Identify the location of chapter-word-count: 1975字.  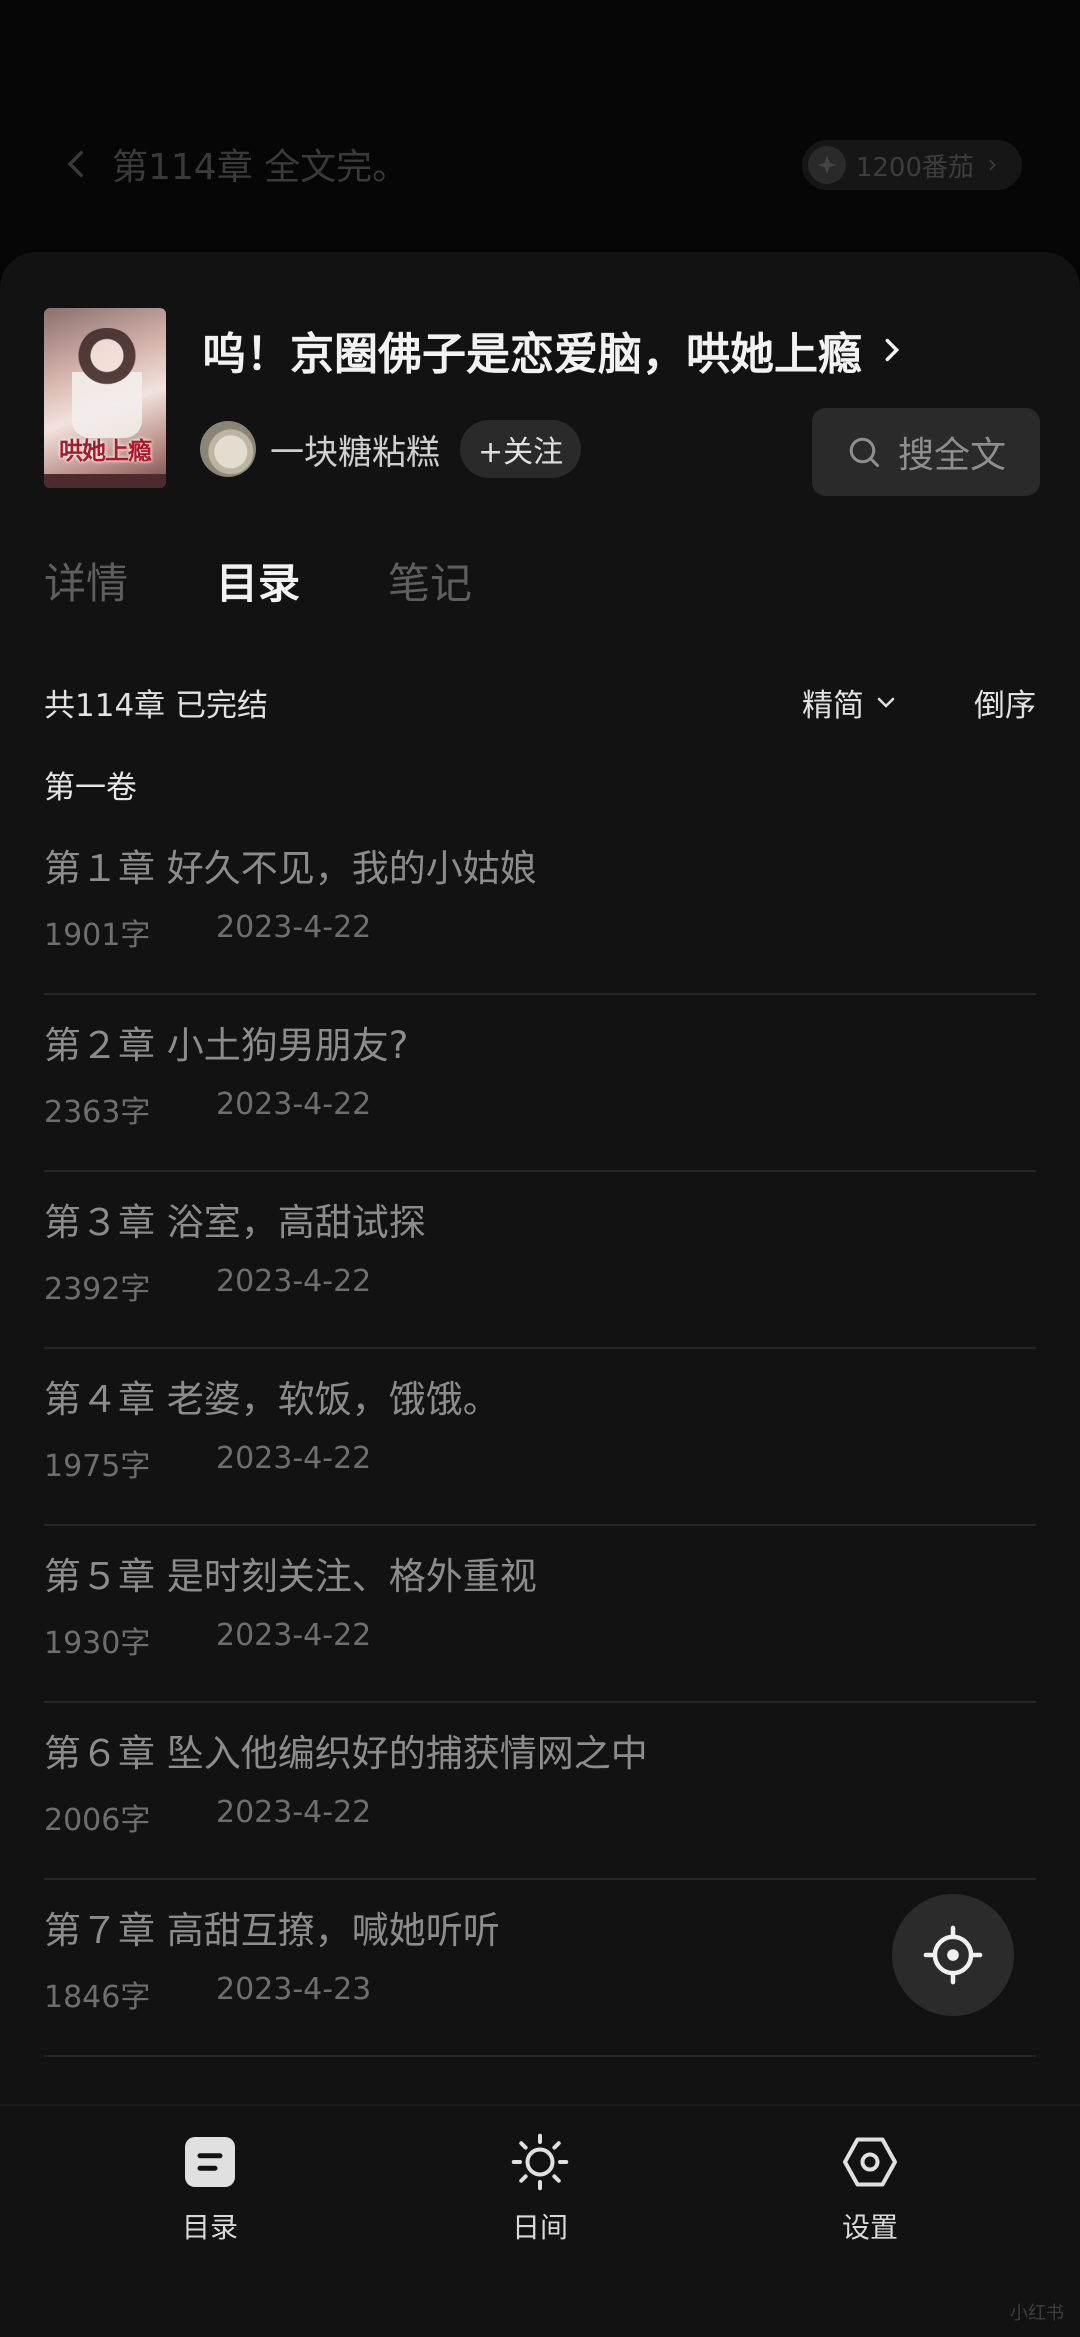
(97, 1466).